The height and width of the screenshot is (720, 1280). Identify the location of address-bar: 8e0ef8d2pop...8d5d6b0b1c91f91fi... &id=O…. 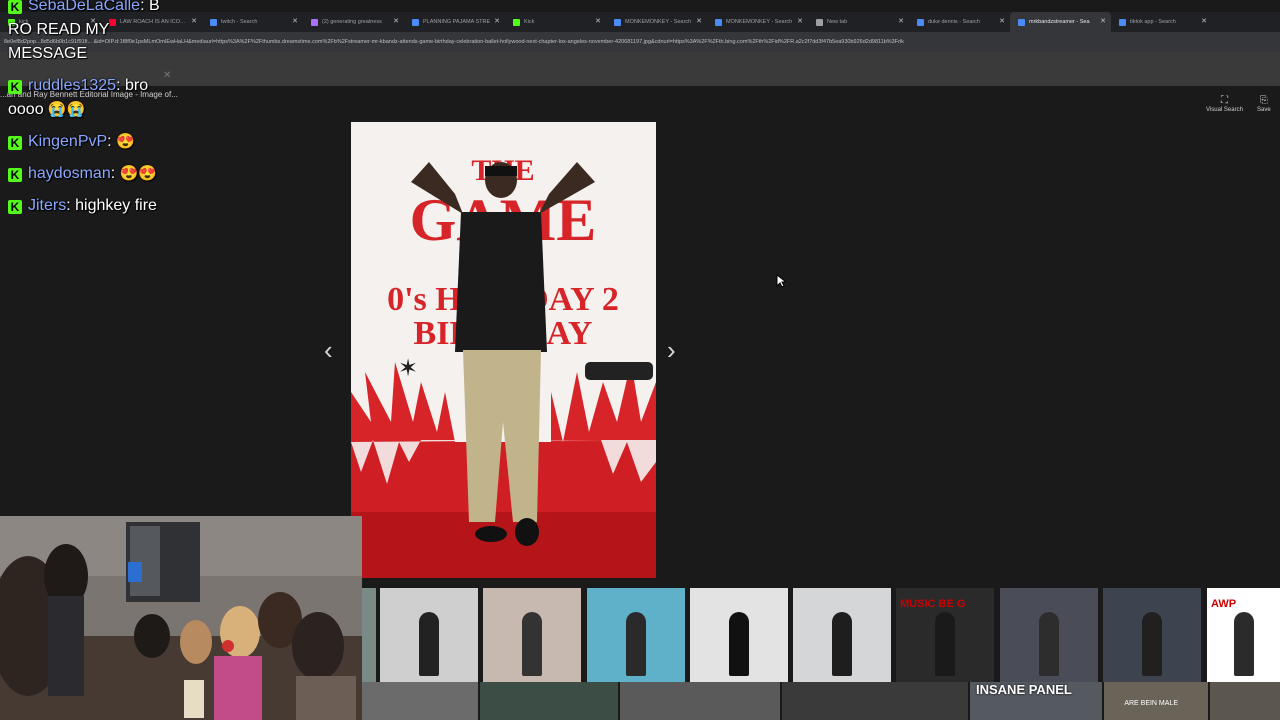
(640, 42).